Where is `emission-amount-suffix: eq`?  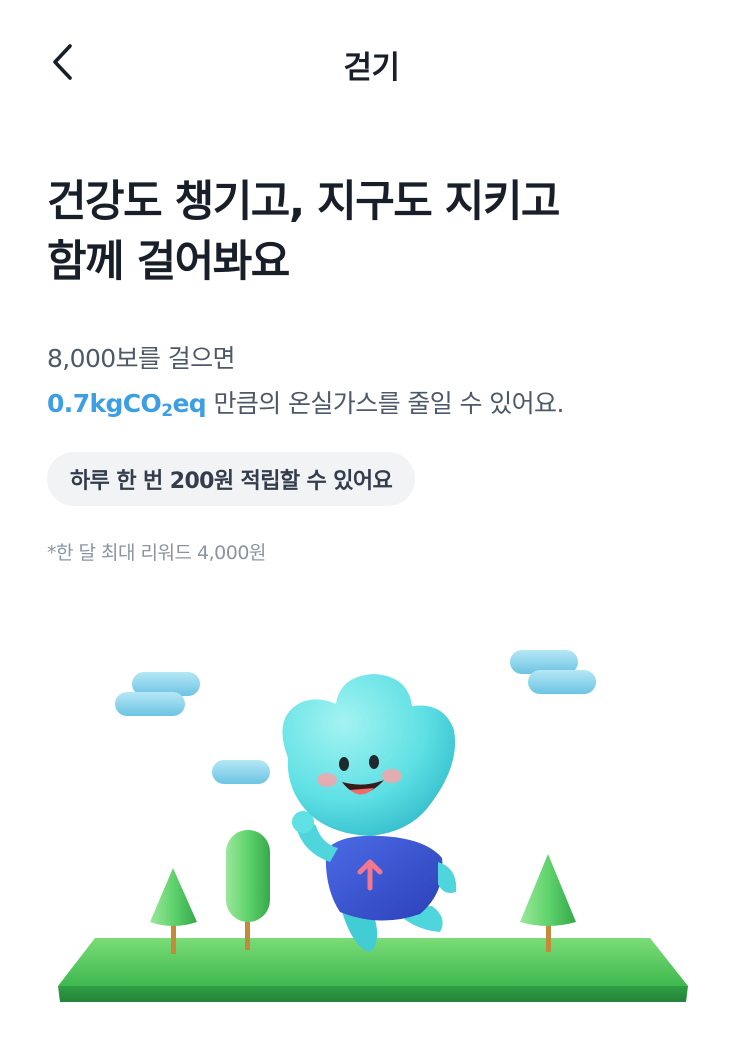
emission-amount-suffix: eq is located at coordinates (189, 403).